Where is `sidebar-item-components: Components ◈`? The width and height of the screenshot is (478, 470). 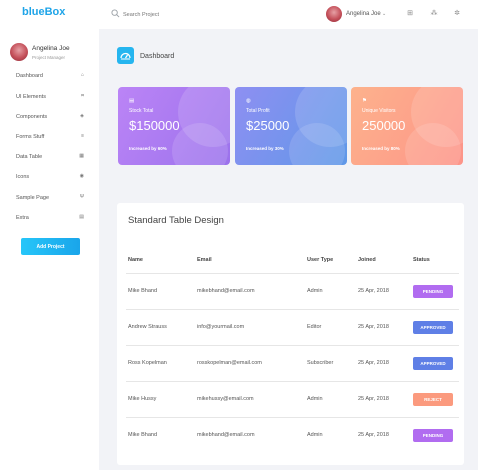 sidebar-item-components: Components ◈ is located at coordinates (52, 118).